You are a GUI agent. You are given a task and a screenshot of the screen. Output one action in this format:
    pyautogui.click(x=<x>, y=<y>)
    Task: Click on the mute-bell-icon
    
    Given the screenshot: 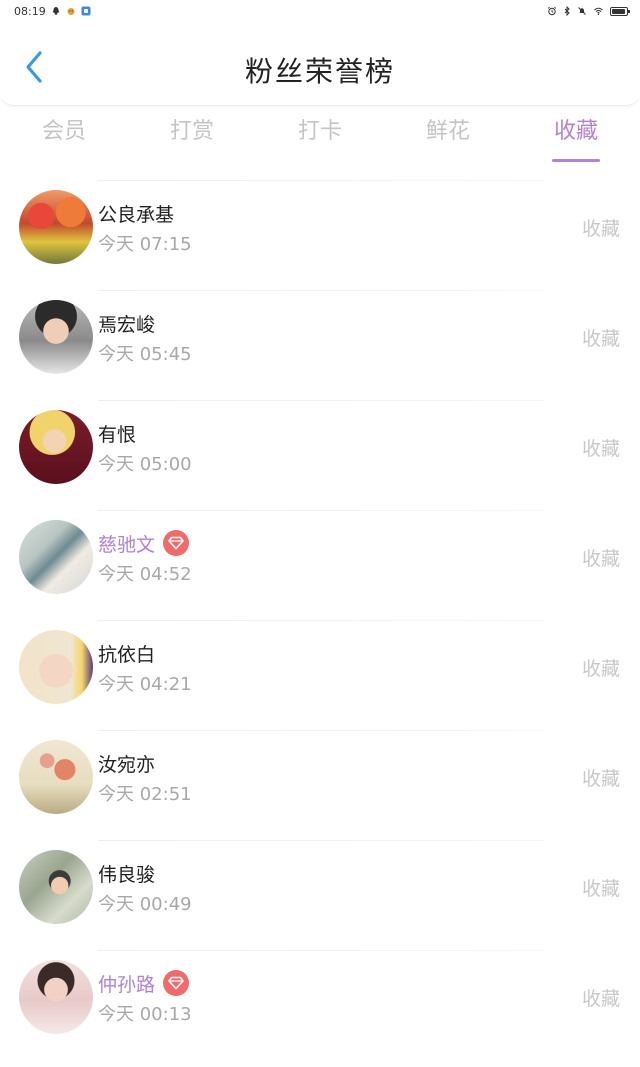 What is the action you would take?
    pyautogui.click(x=582, y=11)
    